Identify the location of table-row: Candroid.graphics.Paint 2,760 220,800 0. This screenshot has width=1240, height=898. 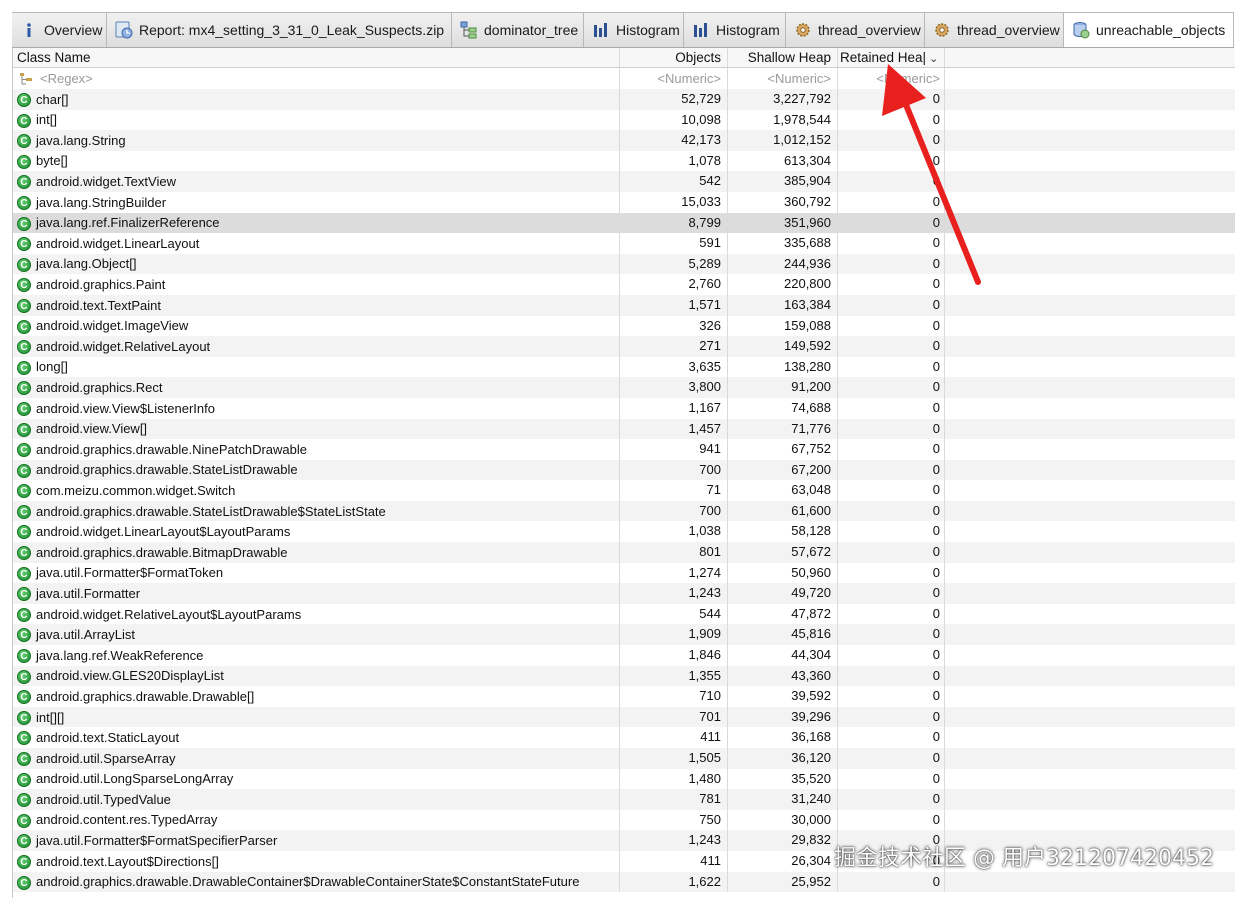
(624, 284).